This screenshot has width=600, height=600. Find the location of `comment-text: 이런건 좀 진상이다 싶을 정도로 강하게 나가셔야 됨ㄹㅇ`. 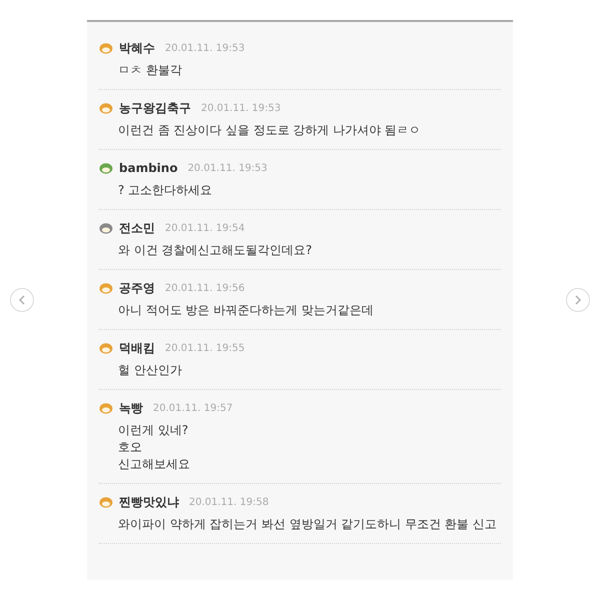

comment-text: 이런건 좀 진상이다 싶을 정도로 강하게 나가셔야 됨ㄹㅇ is located at coordinates (270, 130).